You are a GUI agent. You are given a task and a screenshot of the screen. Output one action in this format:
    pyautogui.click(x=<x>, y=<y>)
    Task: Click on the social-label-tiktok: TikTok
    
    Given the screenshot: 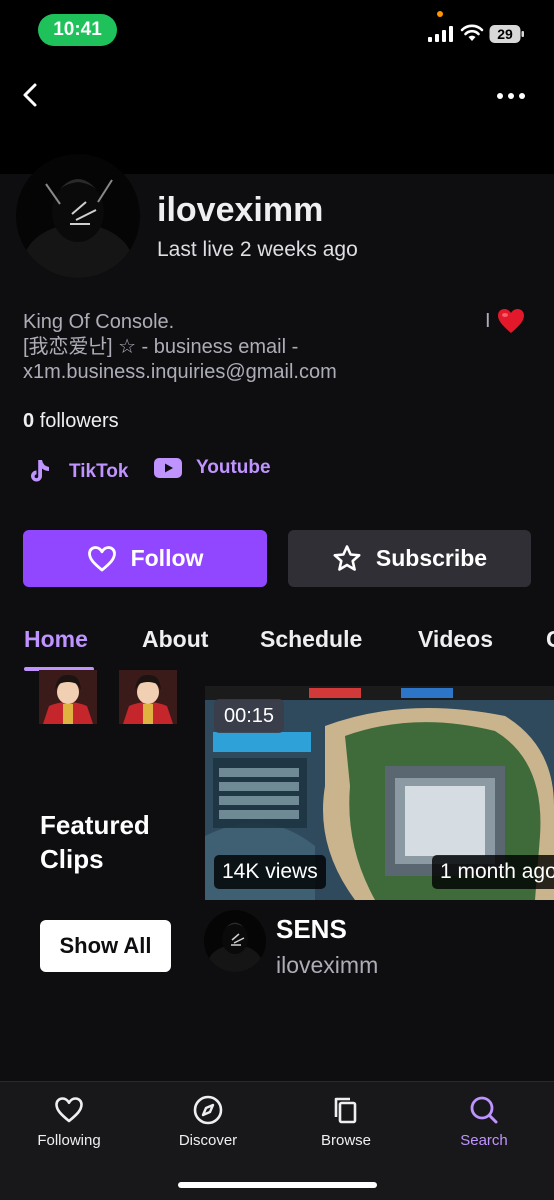 What is the action you would take?
    pyautogui.click(x=99, y=471)
    